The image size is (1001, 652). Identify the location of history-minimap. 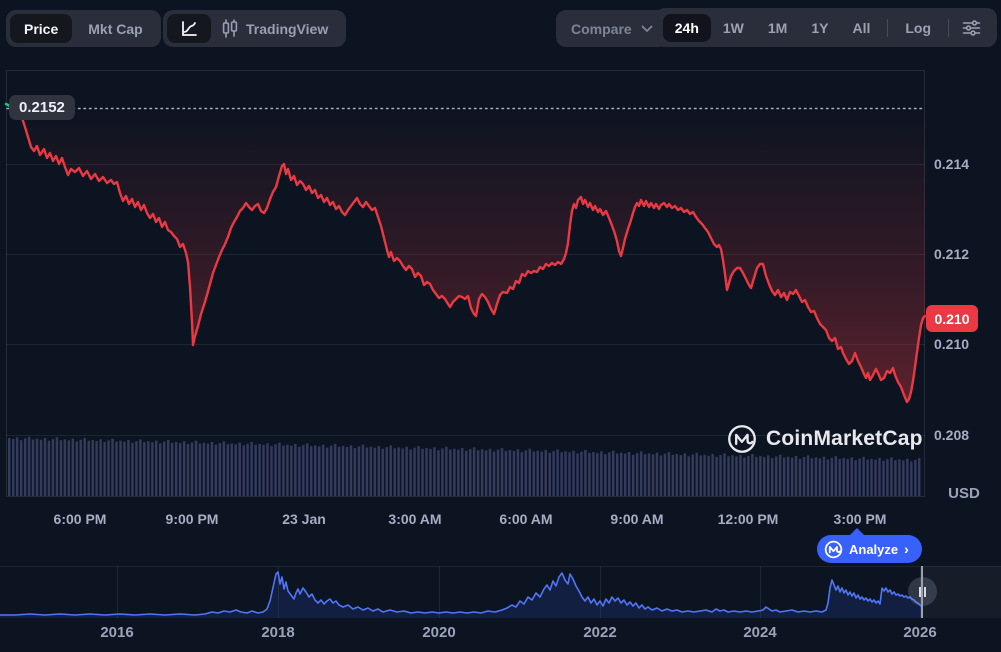
(500, 592).